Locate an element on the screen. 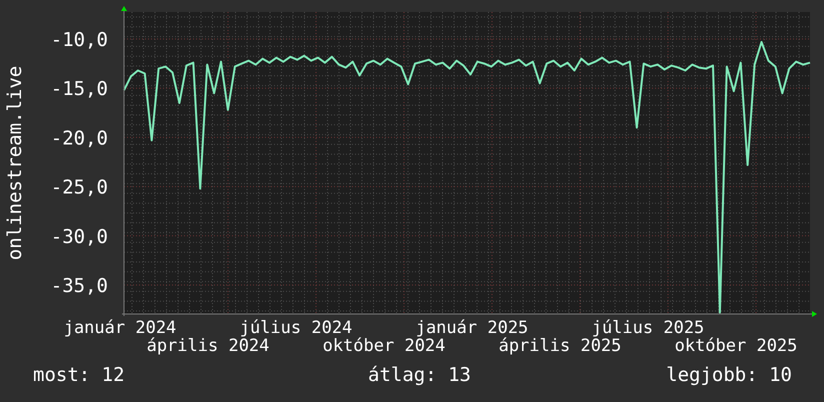  legend-stat: átlag: 13 is located at coordinates (419, 375).